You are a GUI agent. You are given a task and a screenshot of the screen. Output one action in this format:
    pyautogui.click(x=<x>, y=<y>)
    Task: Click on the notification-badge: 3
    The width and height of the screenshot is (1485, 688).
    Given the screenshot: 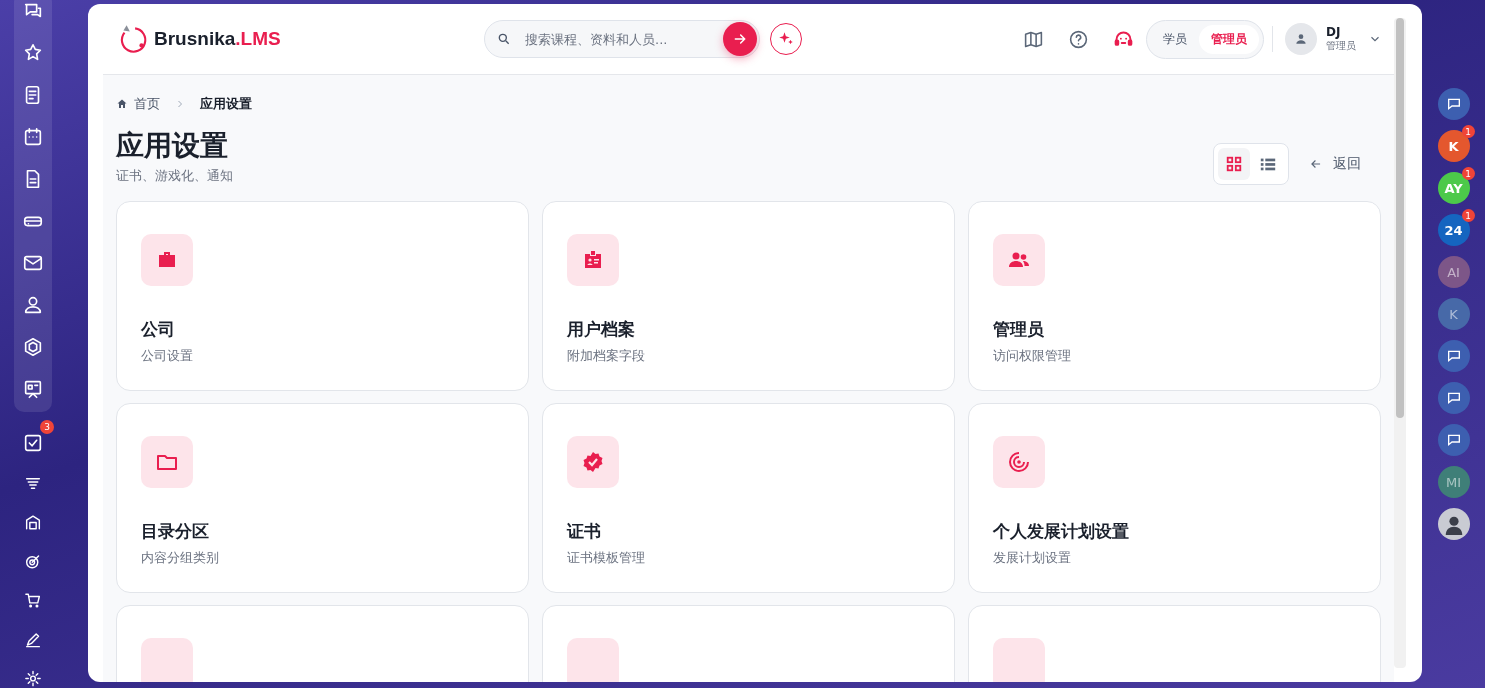 What is the action you would take?
    pyautogui.click(x=47, y=427)
    